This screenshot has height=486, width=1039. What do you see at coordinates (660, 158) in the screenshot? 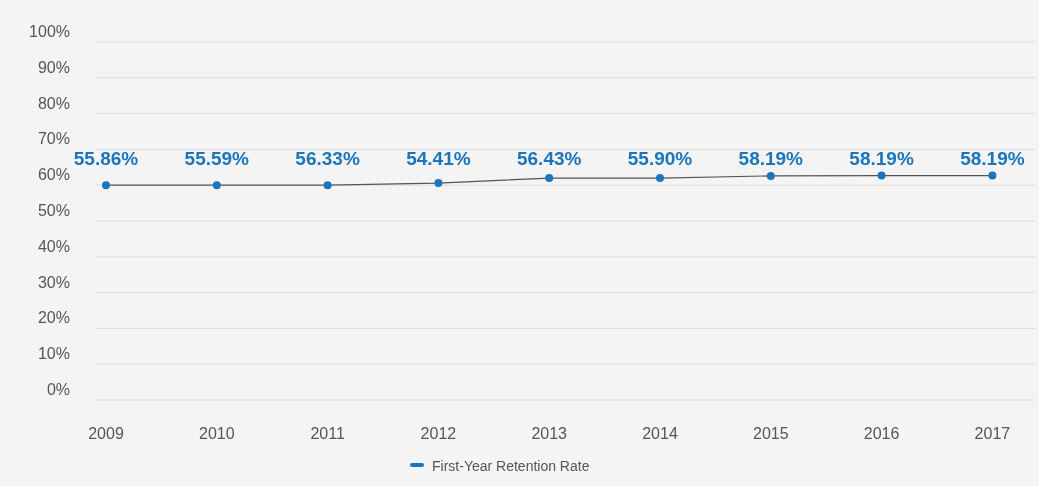
I see `data-label: 55.90%` at bounding box center [660, 158].